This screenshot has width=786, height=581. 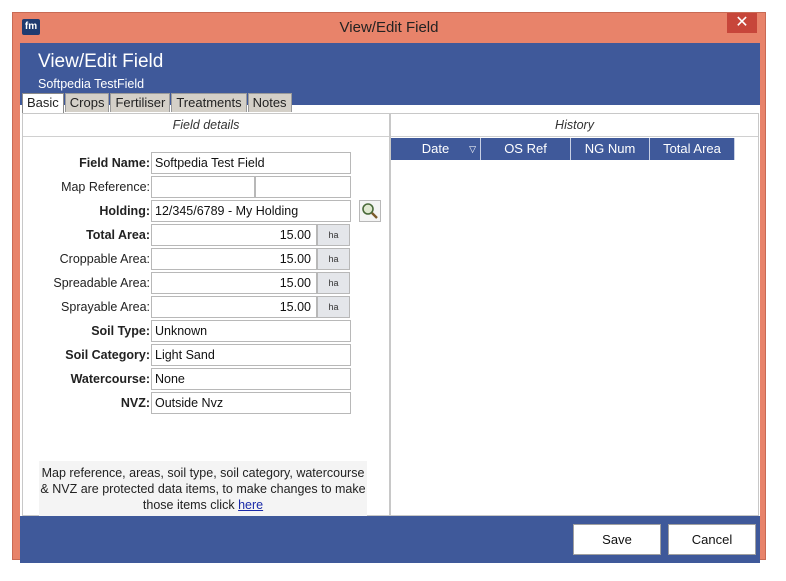 What do you see at coordinates (118, 235) in the screenshot?
I see `total-area-label: Total Area:` at bounding box center [118, 235].